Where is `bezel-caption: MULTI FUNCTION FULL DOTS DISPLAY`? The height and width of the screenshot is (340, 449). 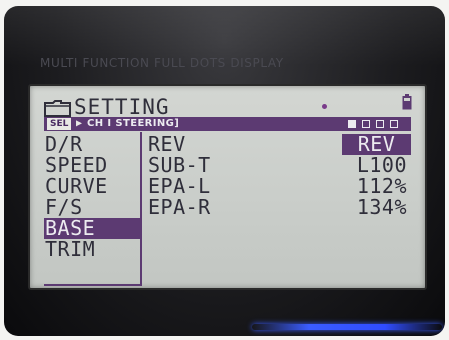 bezel-caption: MULTI FUNCTION FULL DOTS DISPLAY is located at coordinates (162, 63).